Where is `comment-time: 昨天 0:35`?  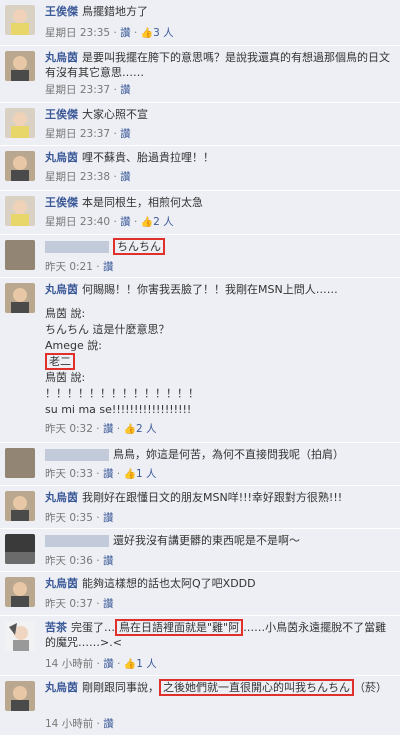
comment-time: 昨天 0:35 is located at coordinates (69, 518).